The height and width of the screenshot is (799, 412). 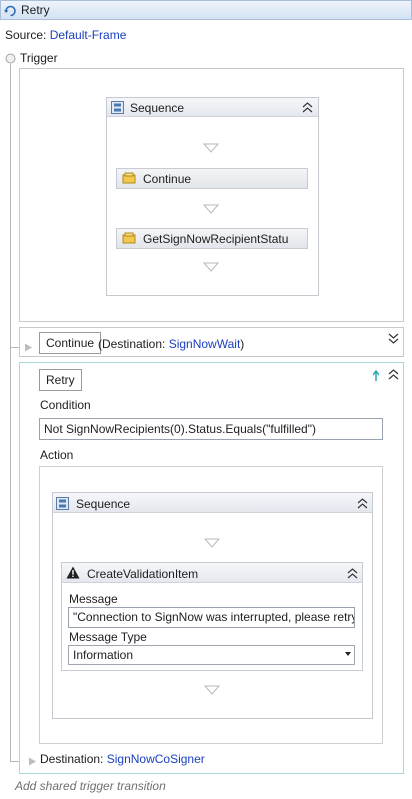 I want to click on continue-destination: (Destination: SignNowWait), so click(x=171, y=344).